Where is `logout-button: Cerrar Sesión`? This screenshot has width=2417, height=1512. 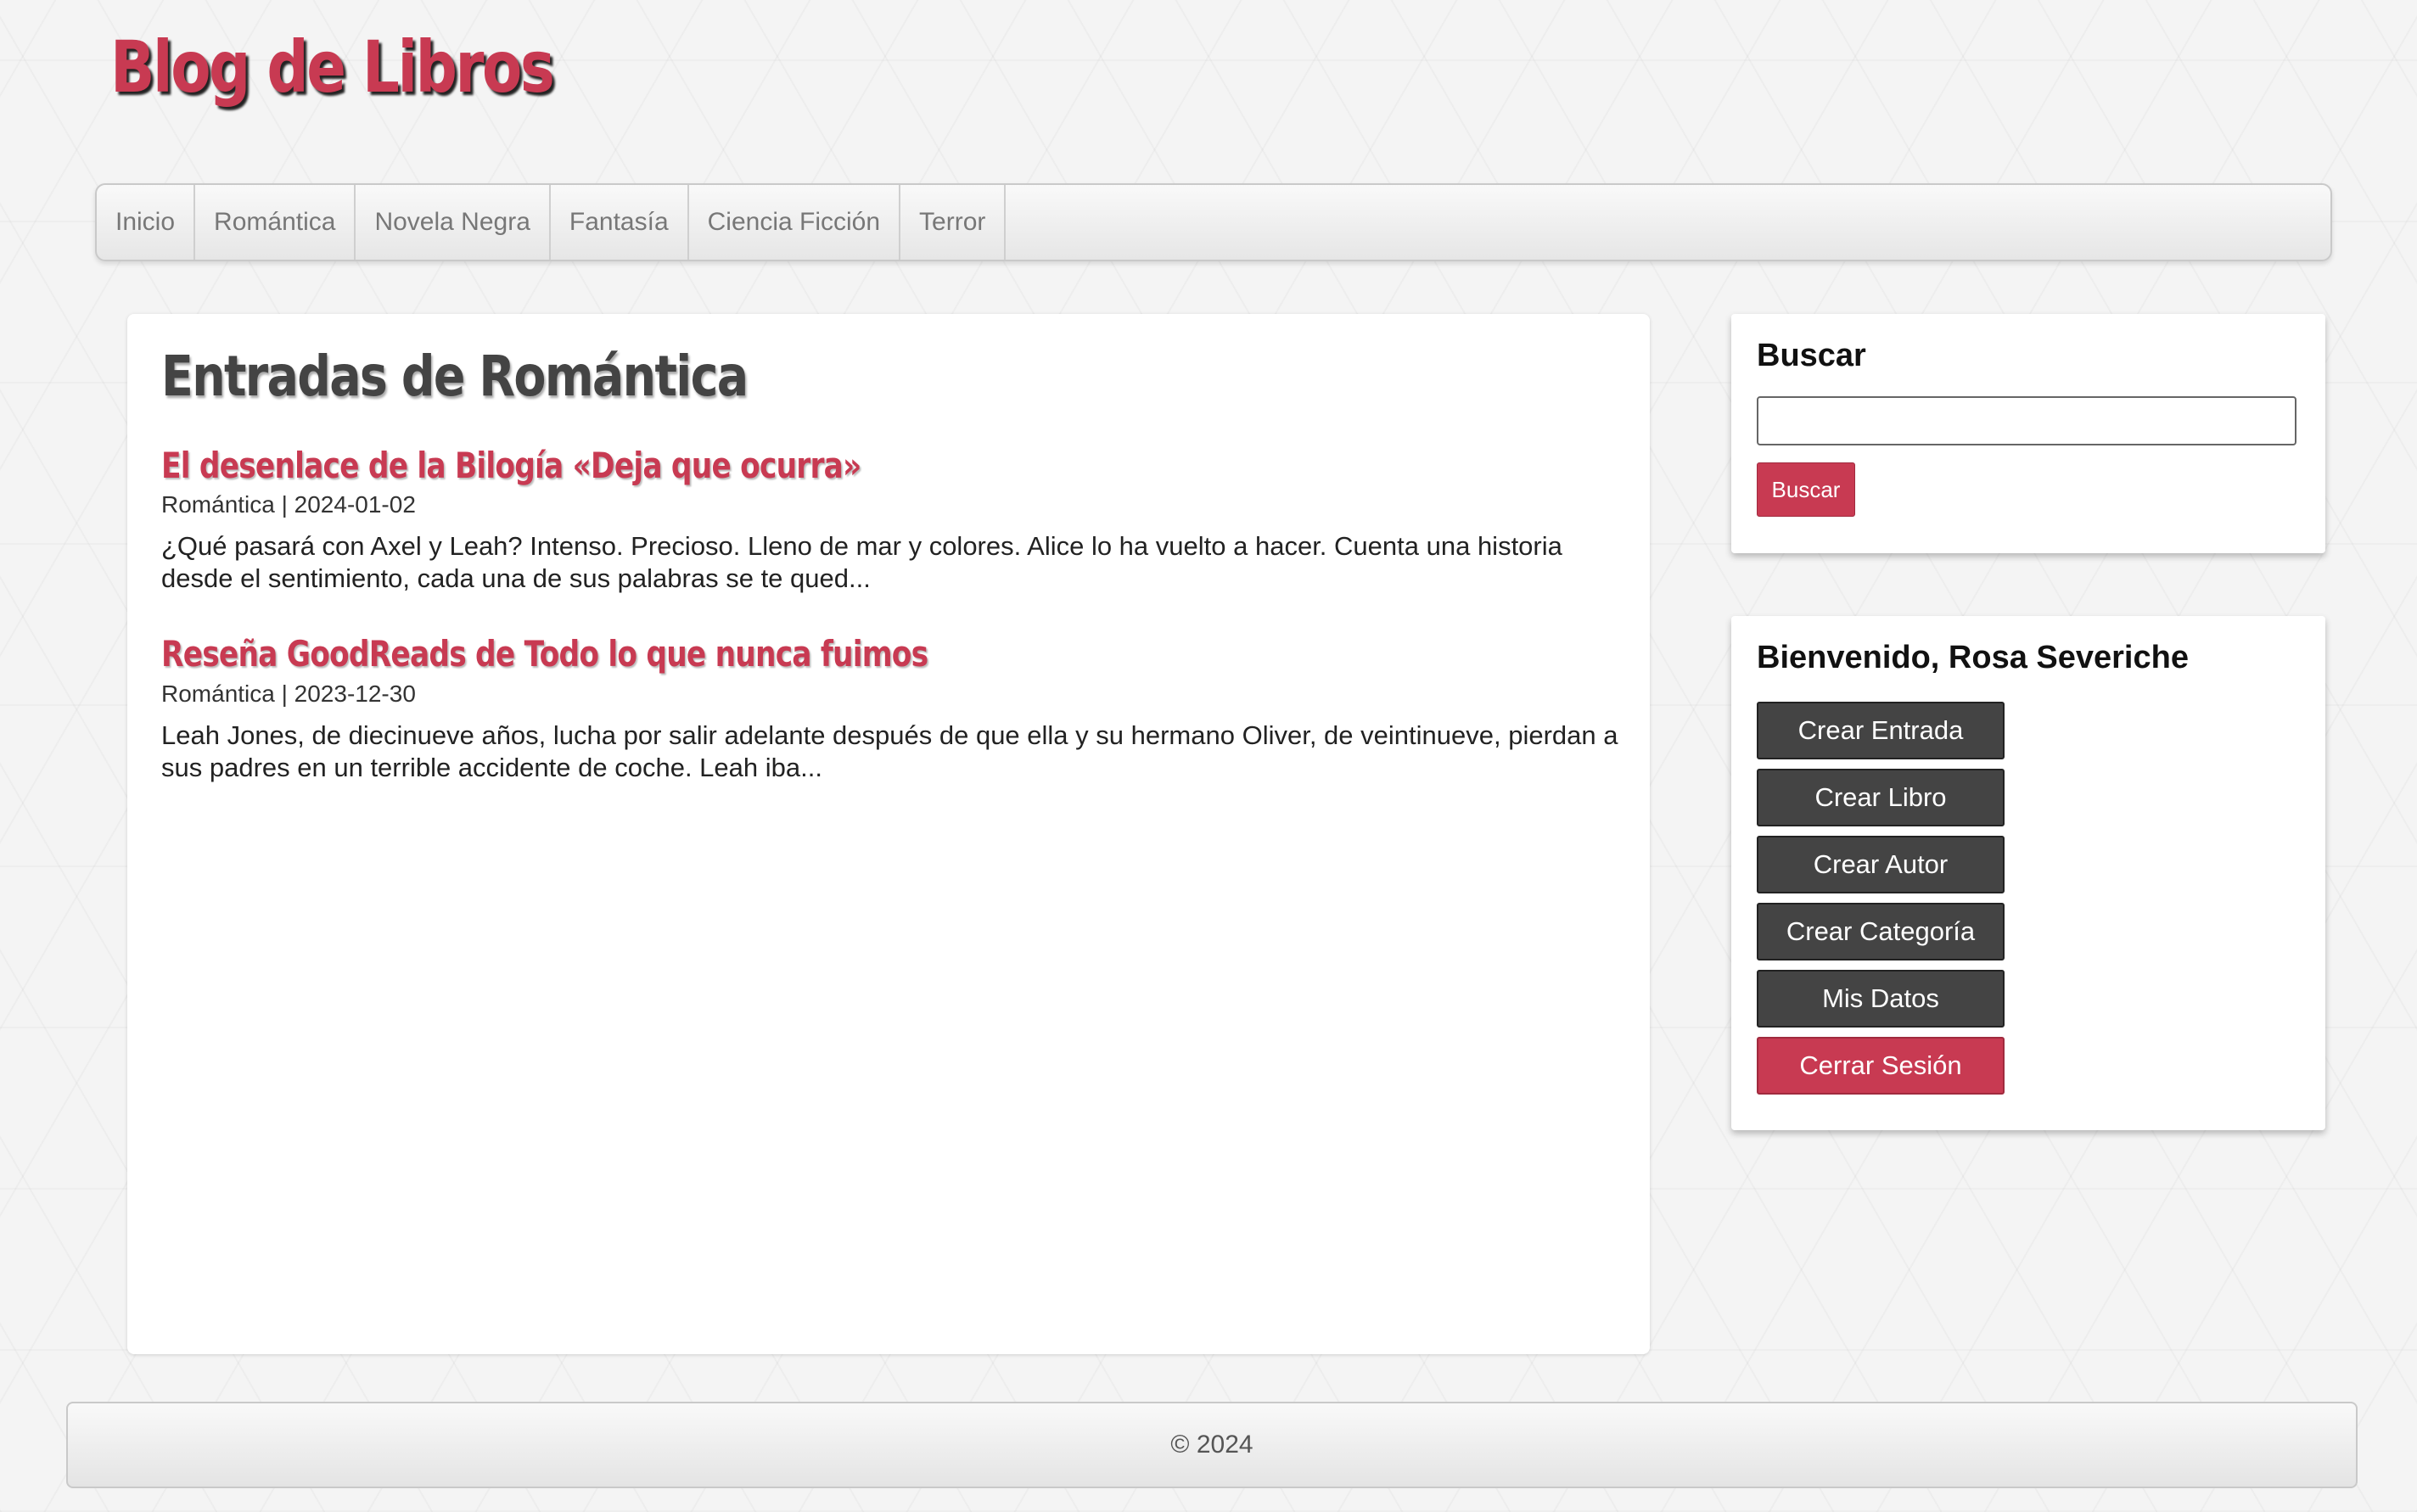
logout-button: Cerrar Sesión is located at coordinates (1881, 1066).